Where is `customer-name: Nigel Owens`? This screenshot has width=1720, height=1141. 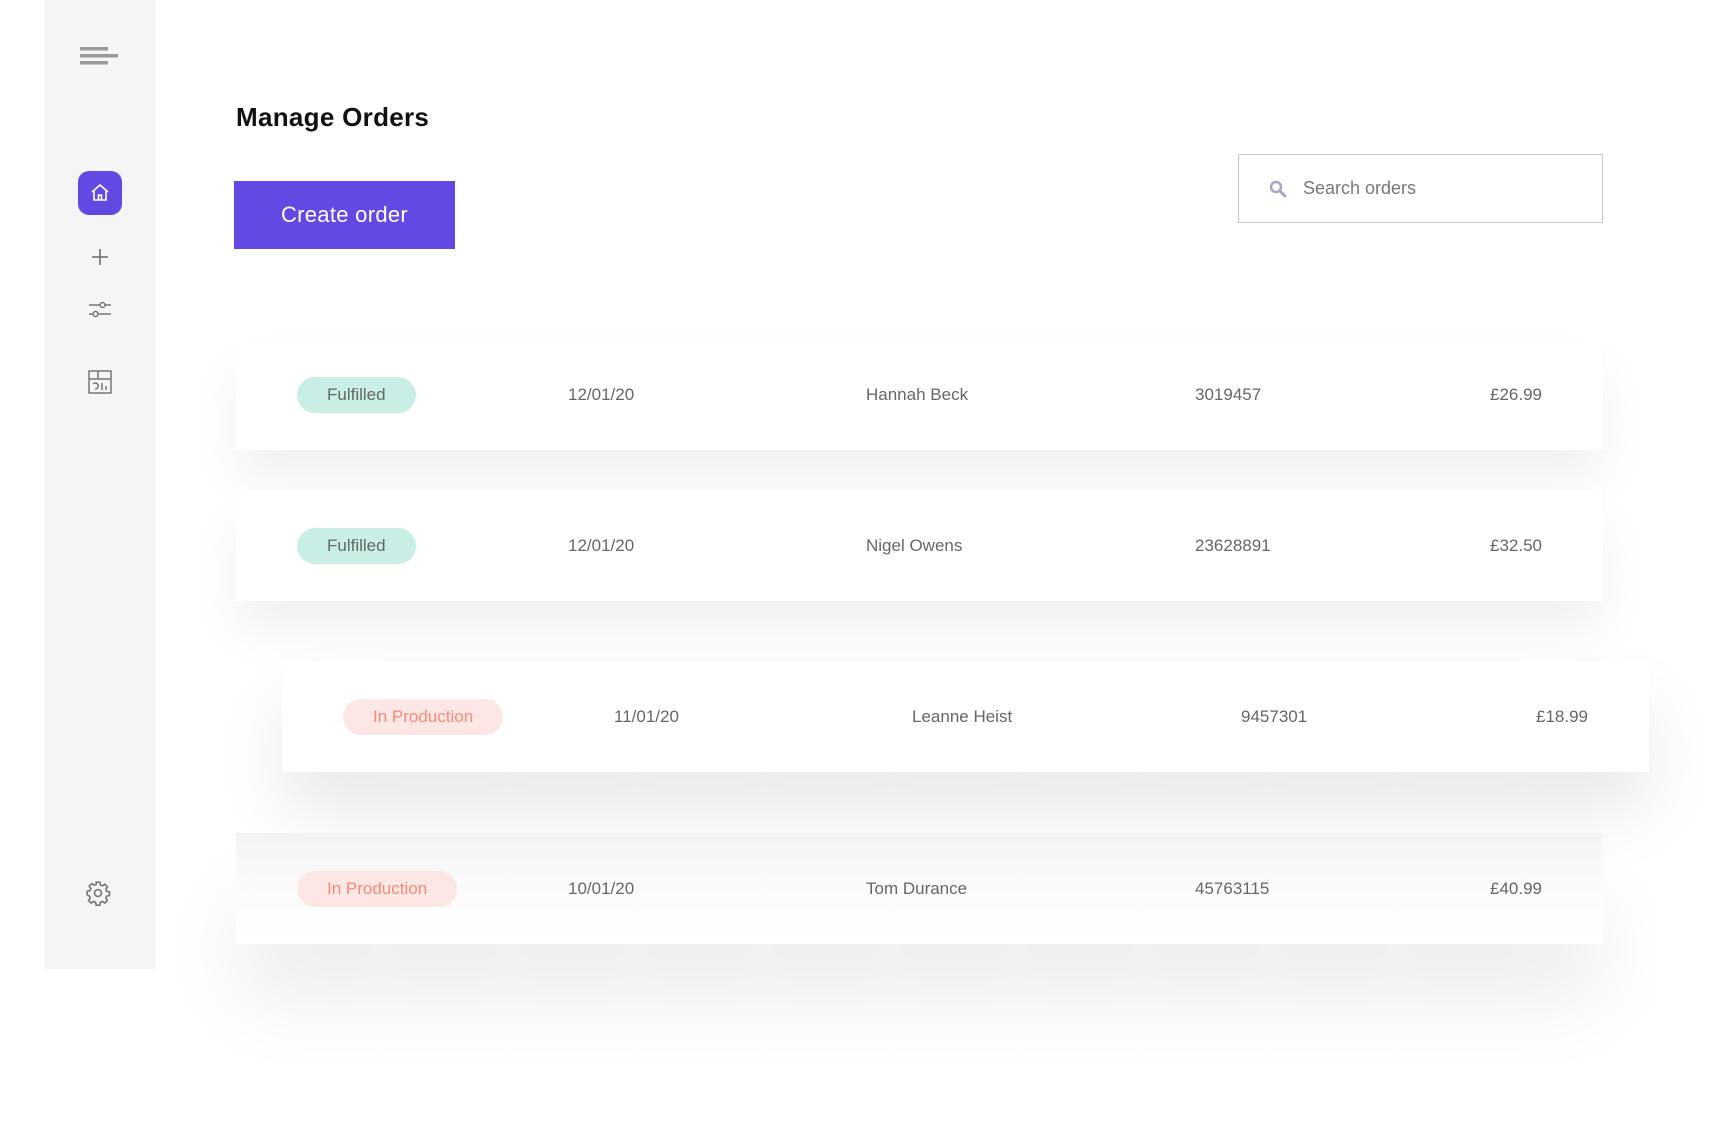
customer-name: Nigel Owens is located at coordinates (914, 545).